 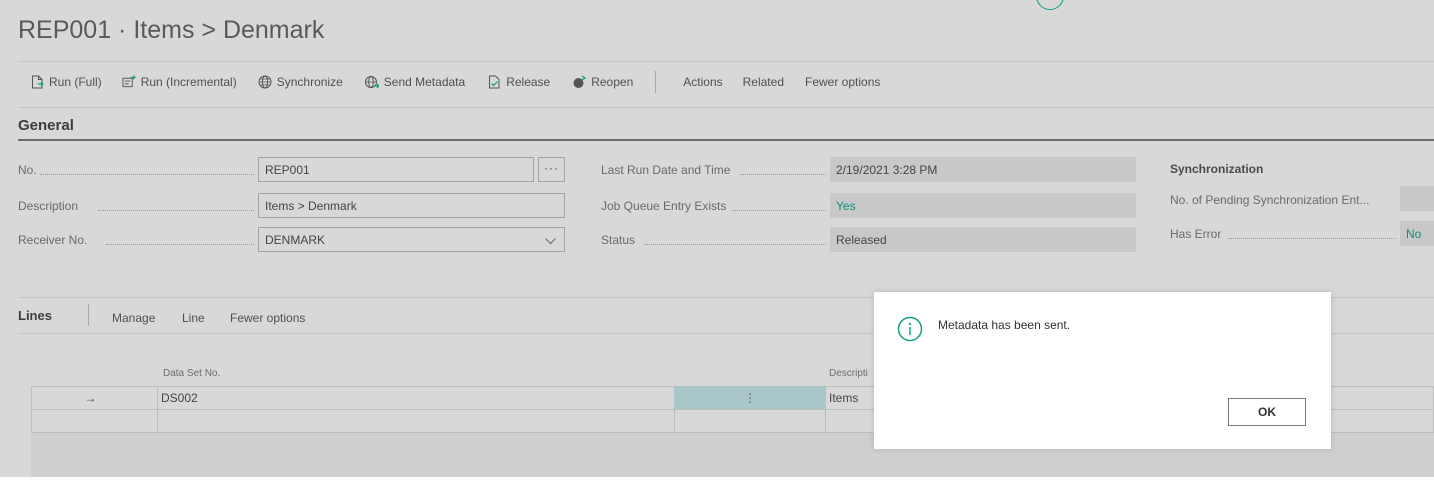 I want to click on last-run-label: Last Run Date and Time, so click(x=666, y=170).